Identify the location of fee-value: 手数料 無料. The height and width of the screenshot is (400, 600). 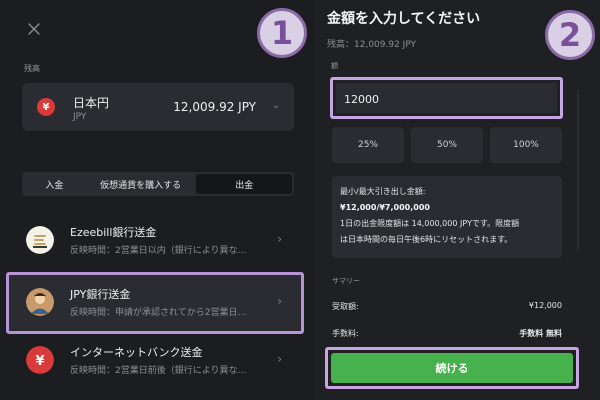
(540, 333).